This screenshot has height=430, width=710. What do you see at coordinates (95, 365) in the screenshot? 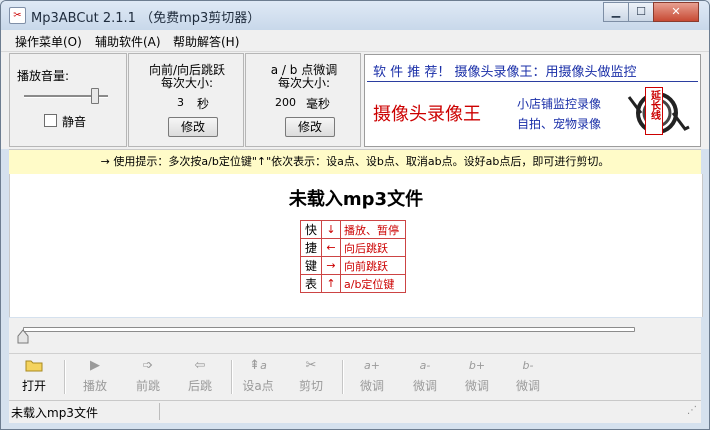
I see `play-icon: ▶` at bounding box center [95, 365].